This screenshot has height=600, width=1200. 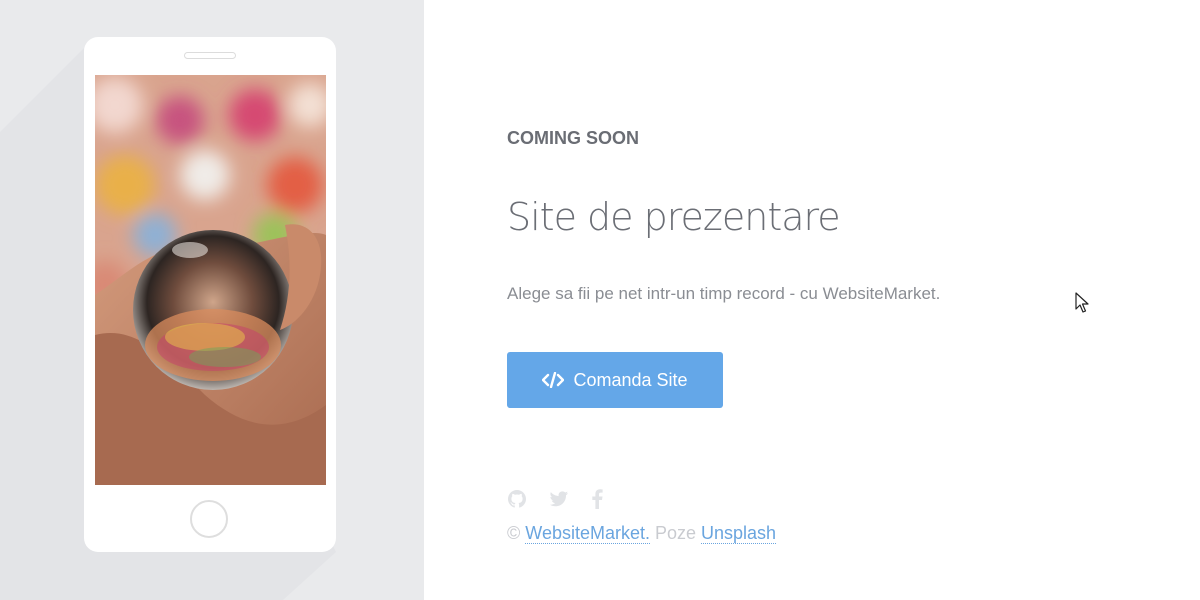 I want to click on social-links, so click(x=559, y=499).